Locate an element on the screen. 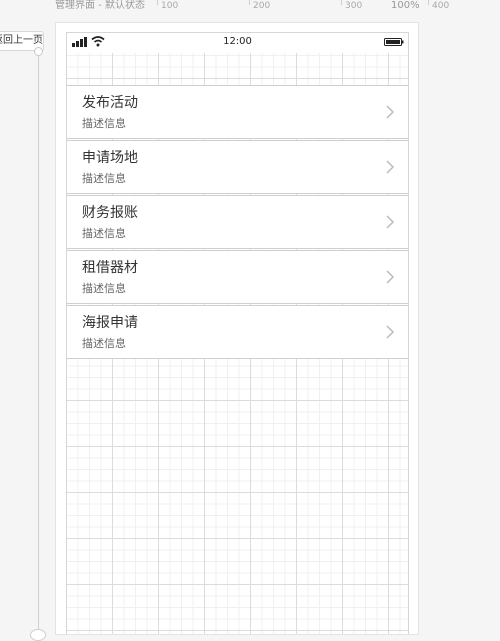  battery-icon is located at coordinates (394, 42).